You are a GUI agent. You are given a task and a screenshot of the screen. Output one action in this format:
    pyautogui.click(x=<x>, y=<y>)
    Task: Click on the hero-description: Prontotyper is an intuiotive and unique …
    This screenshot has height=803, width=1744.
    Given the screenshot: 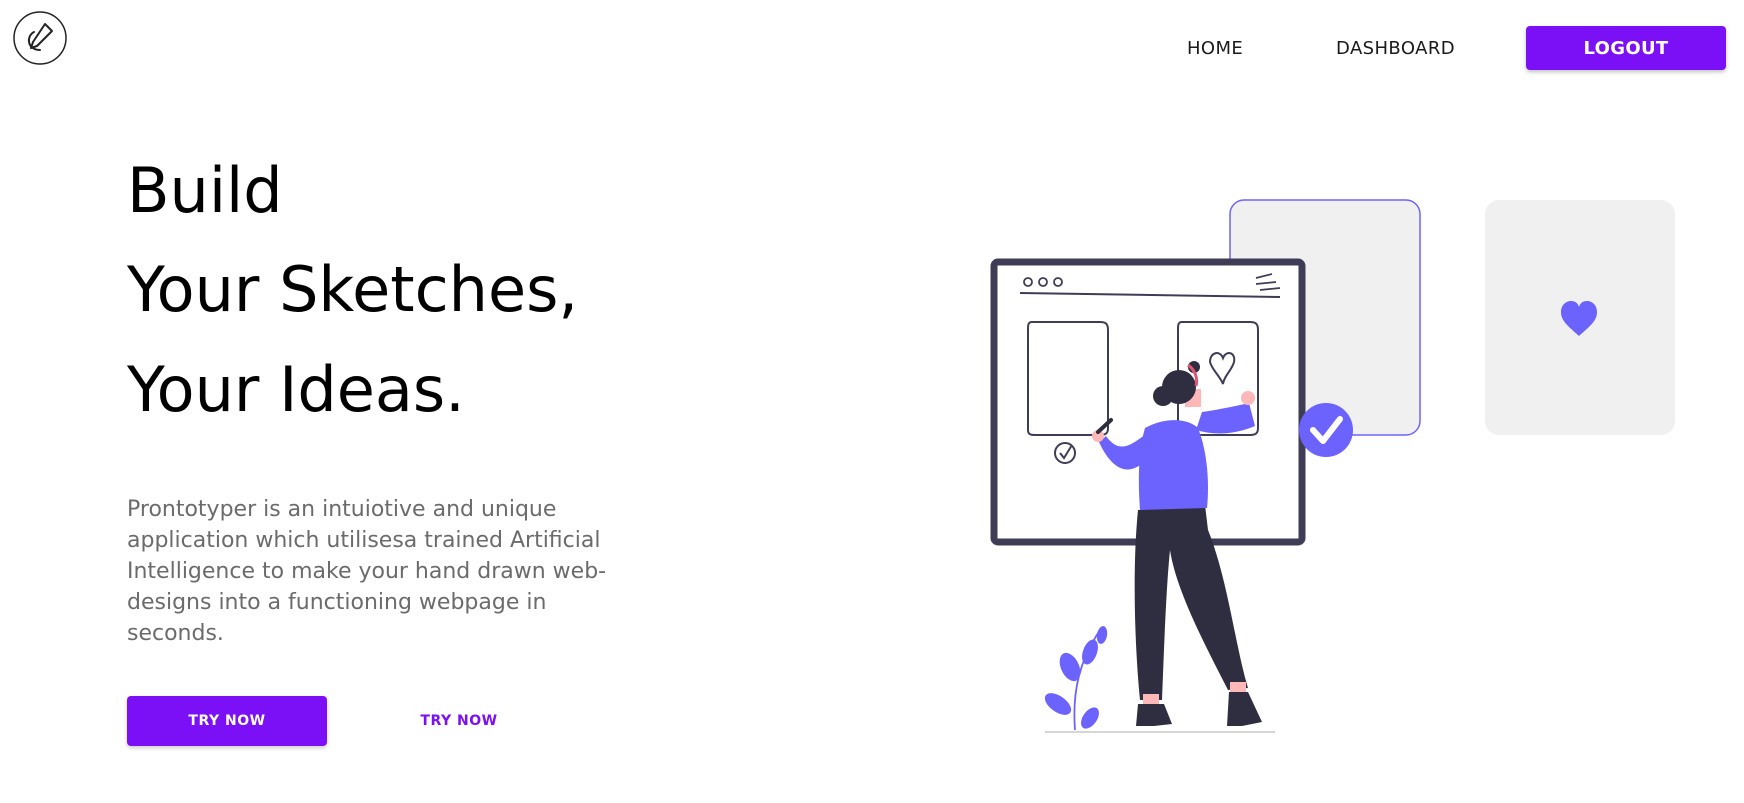 What is the action you would take?
    pyautogui.click(x=367, y=571)
    